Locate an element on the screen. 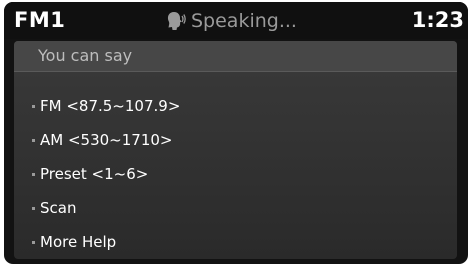 This screenshot has height=268, width=471. voice-command-preset: Preset <1~6> is located at coordinates (106, 174).